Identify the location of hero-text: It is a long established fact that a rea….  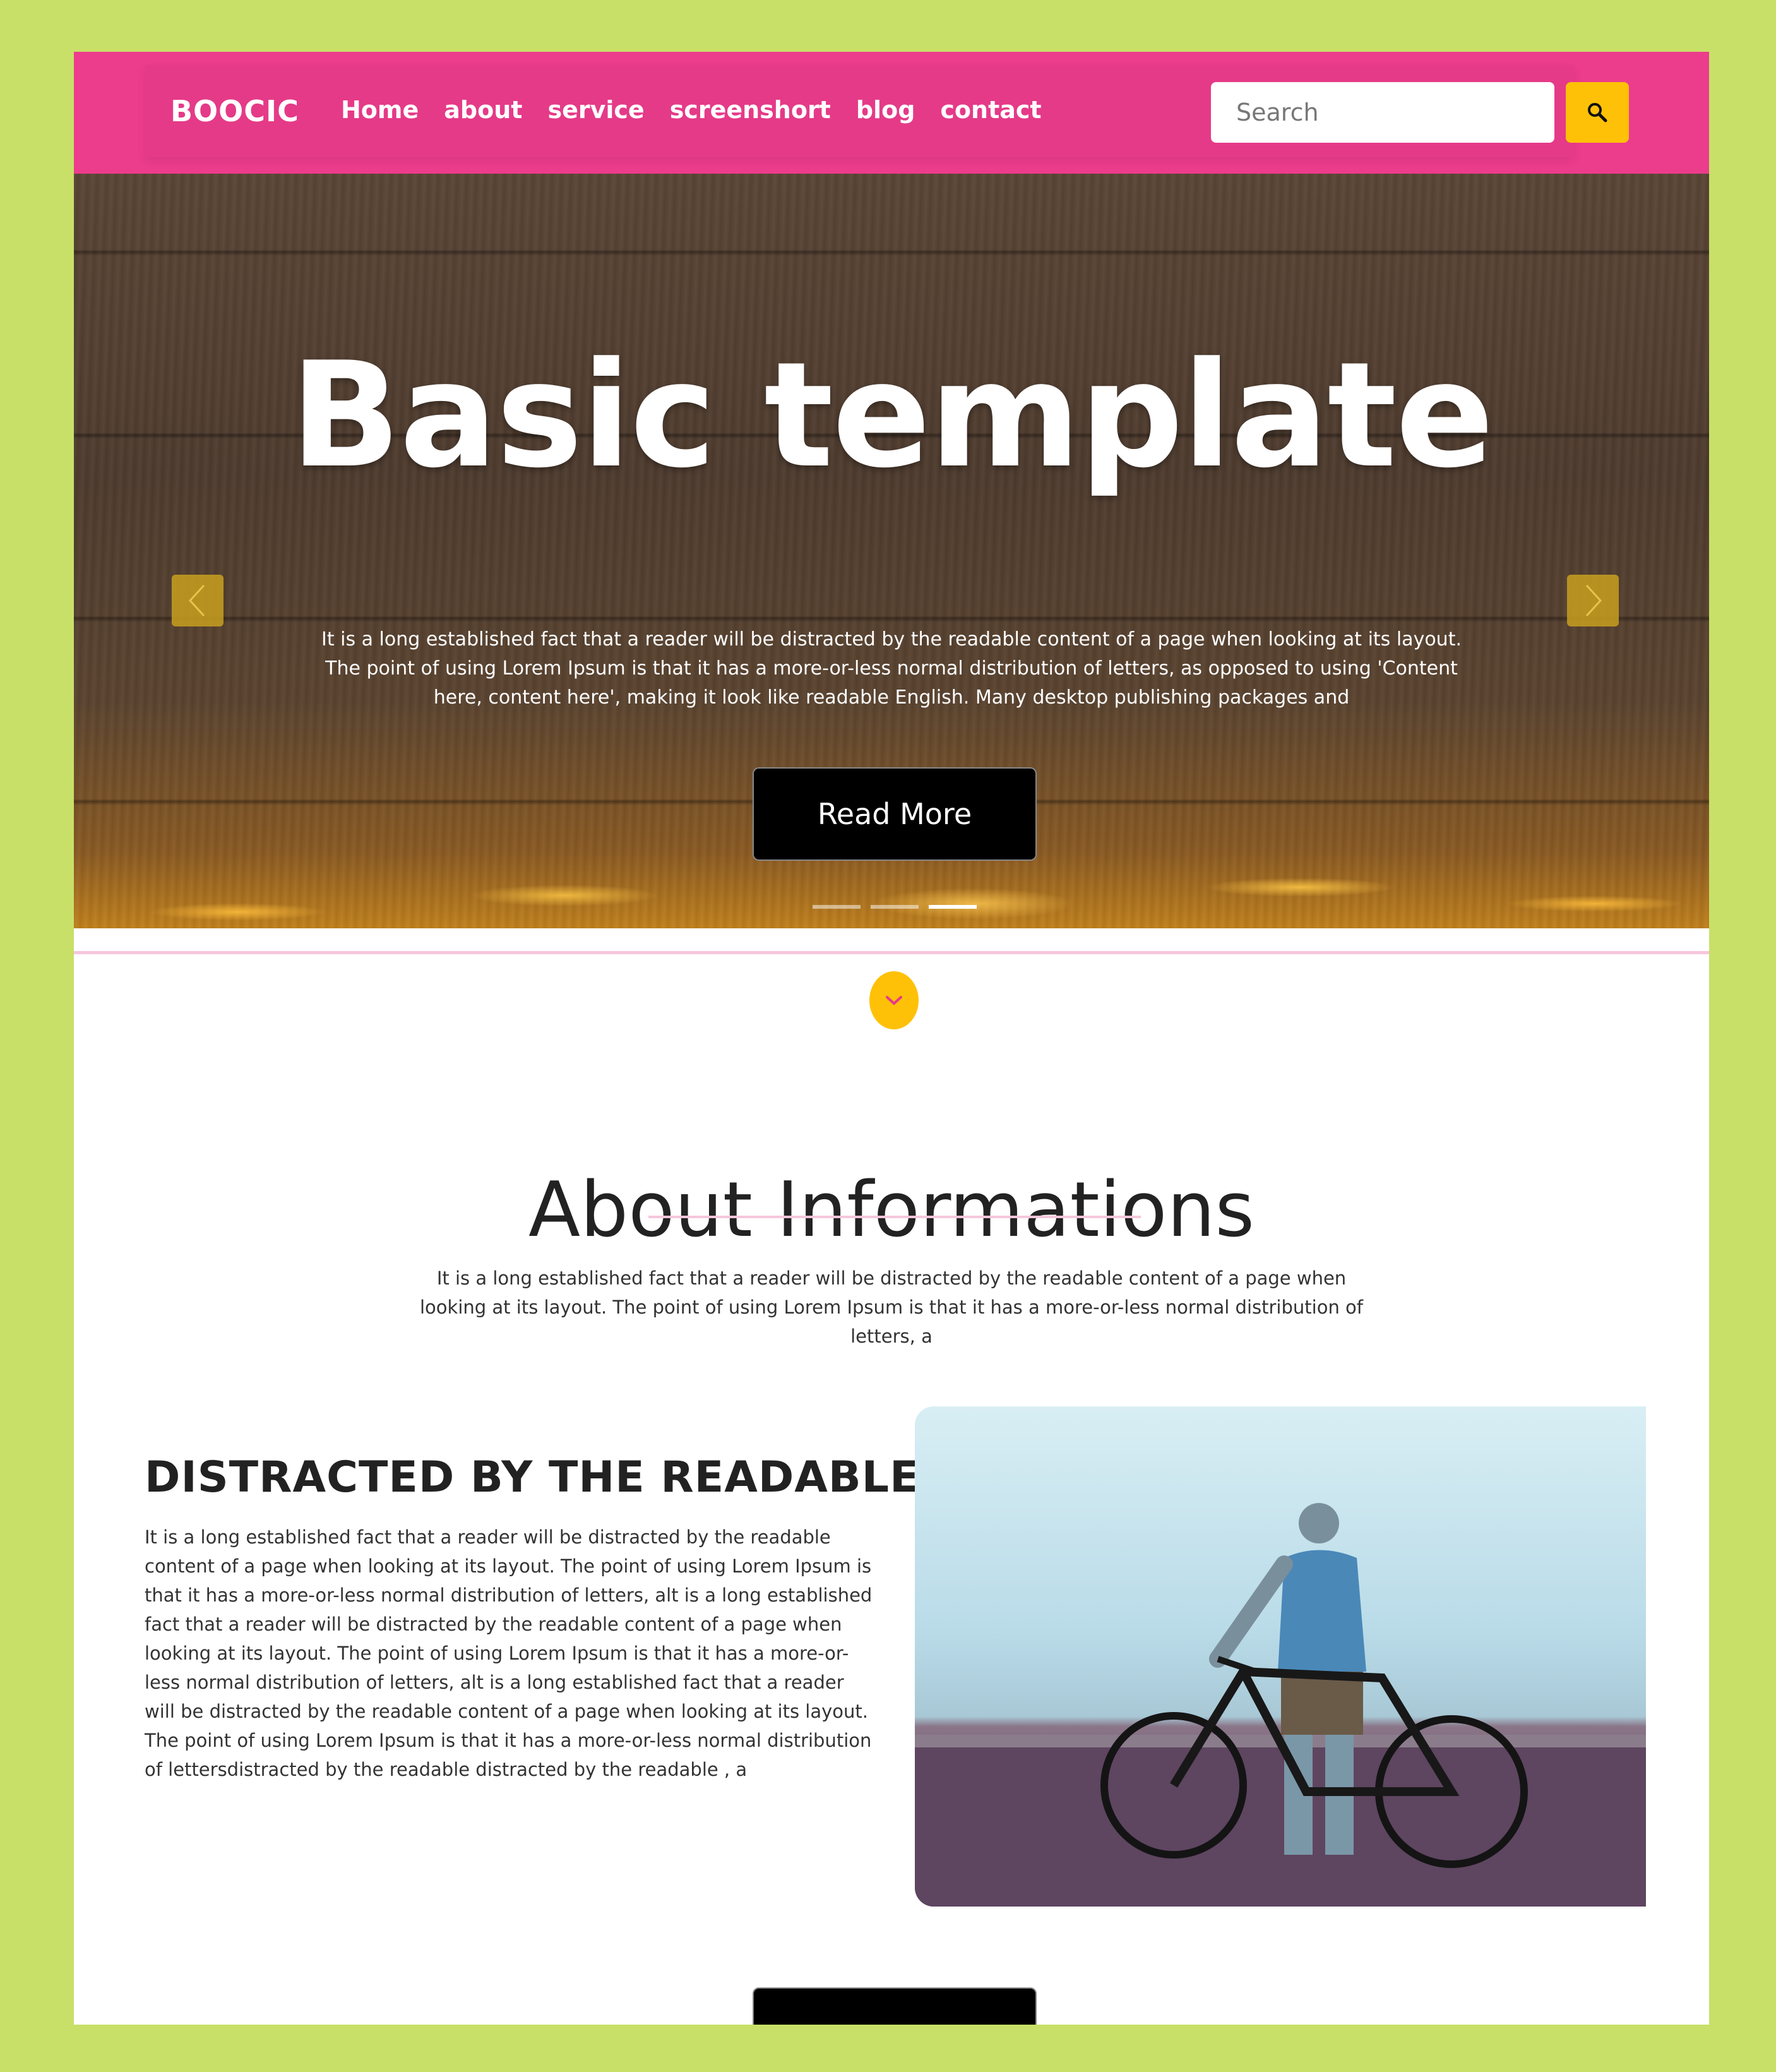
(891, 668).